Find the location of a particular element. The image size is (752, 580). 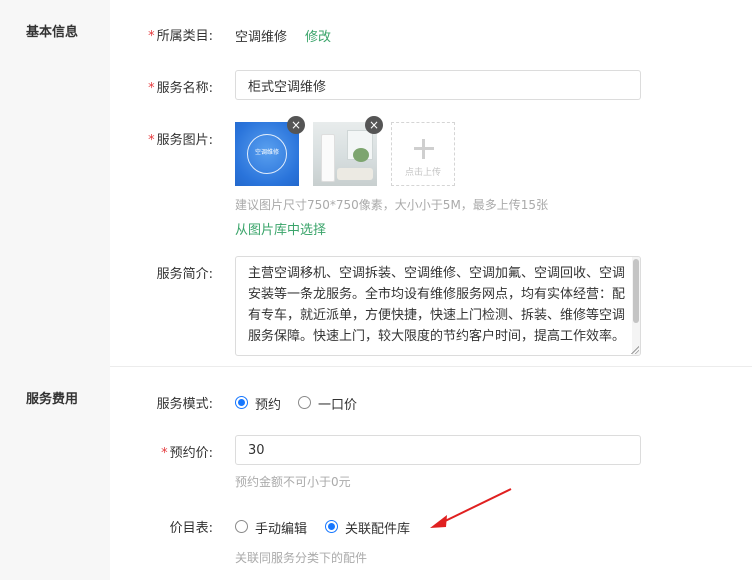

arrow-head is located at coordinates (438, 521).